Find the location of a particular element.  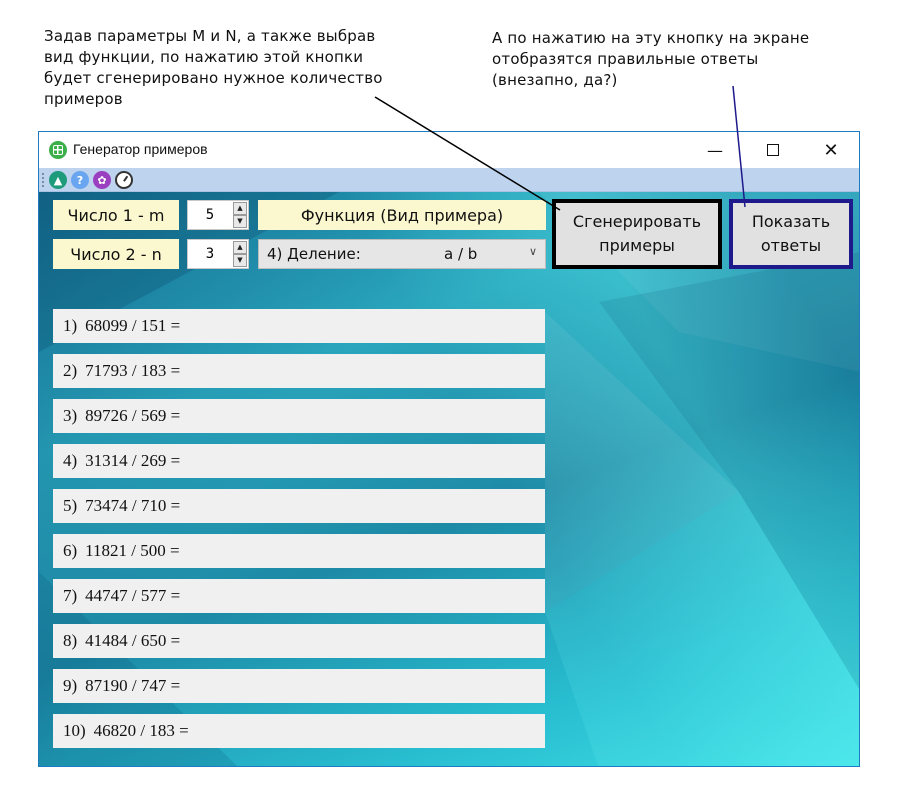

example-row: 5) 73474 / 710 = is located at coordinates (299, 506).